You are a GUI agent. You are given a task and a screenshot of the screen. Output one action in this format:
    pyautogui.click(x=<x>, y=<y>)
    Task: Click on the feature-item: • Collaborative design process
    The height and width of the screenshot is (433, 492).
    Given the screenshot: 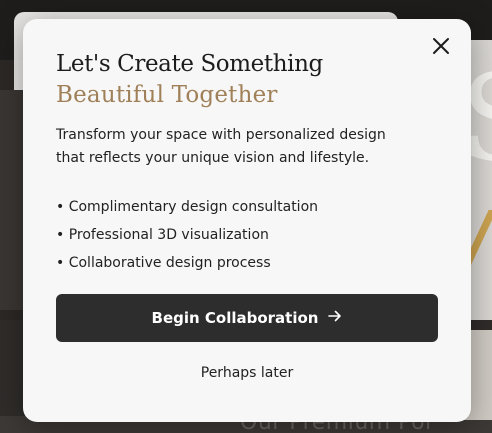 What is the action you would take?
    pyautogui.click(x=163, y=263)
    